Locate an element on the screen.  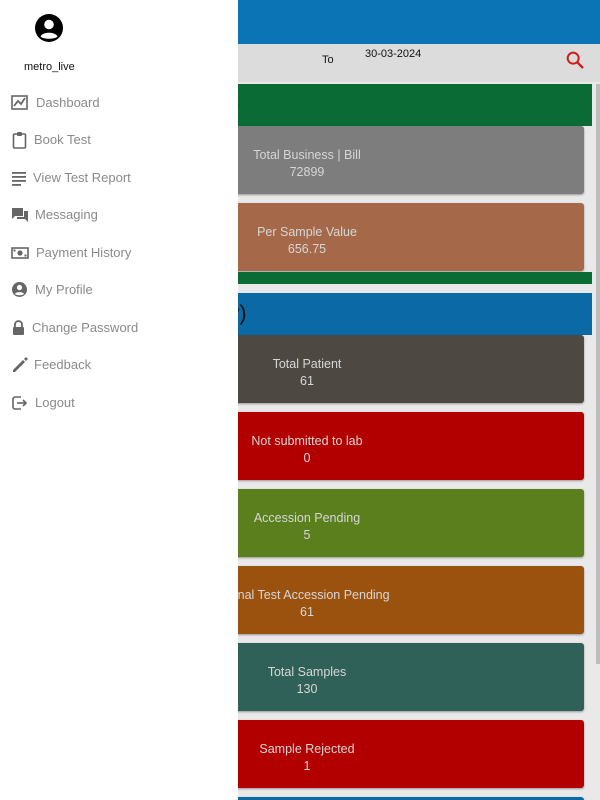
to-label: To is located at coordinates (328, 60).